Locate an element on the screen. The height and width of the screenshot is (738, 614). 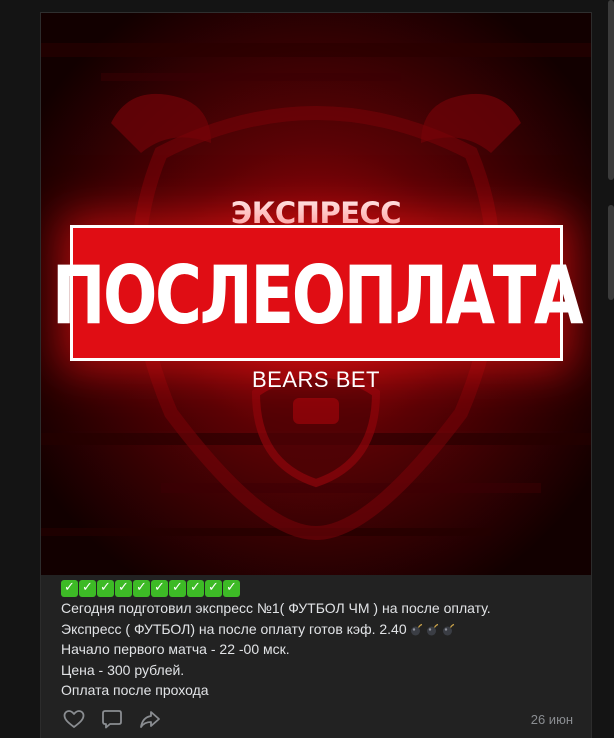
heart-icon is located at coordinates (74, 719).